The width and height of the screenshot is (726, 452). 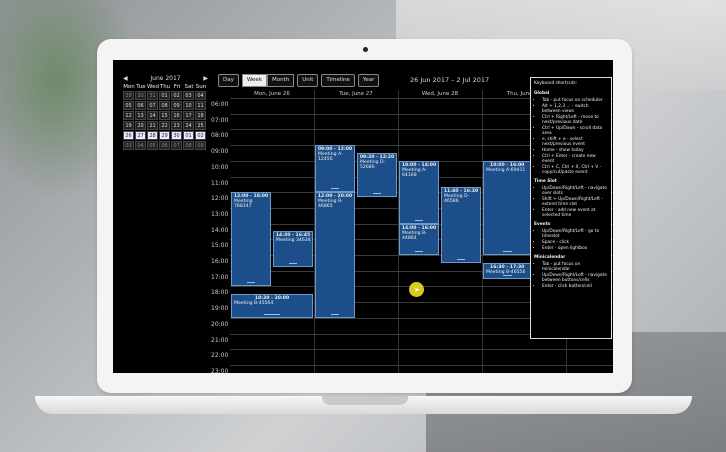 What do you see at coordinates (335, 255) in the screenshot?
I see `event-block: 12:00 - 20:00 Meeting B-46865` at bounding box center [335, 255].